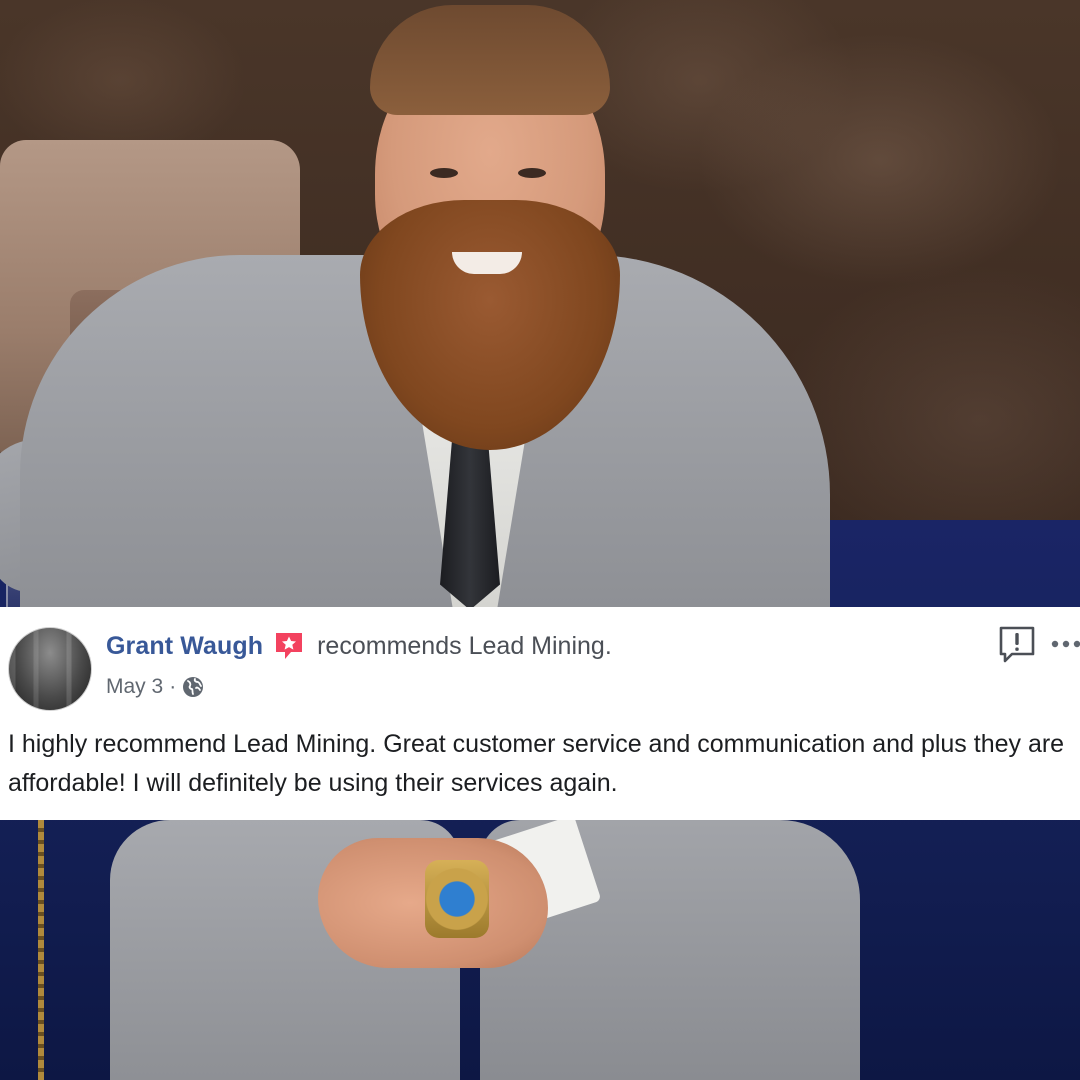 This screenshot has width=1080, height=1080. What do you see at coordinates (487, 263) in the screenshot?
I see `person-smile` at bounding box center [487, 263].